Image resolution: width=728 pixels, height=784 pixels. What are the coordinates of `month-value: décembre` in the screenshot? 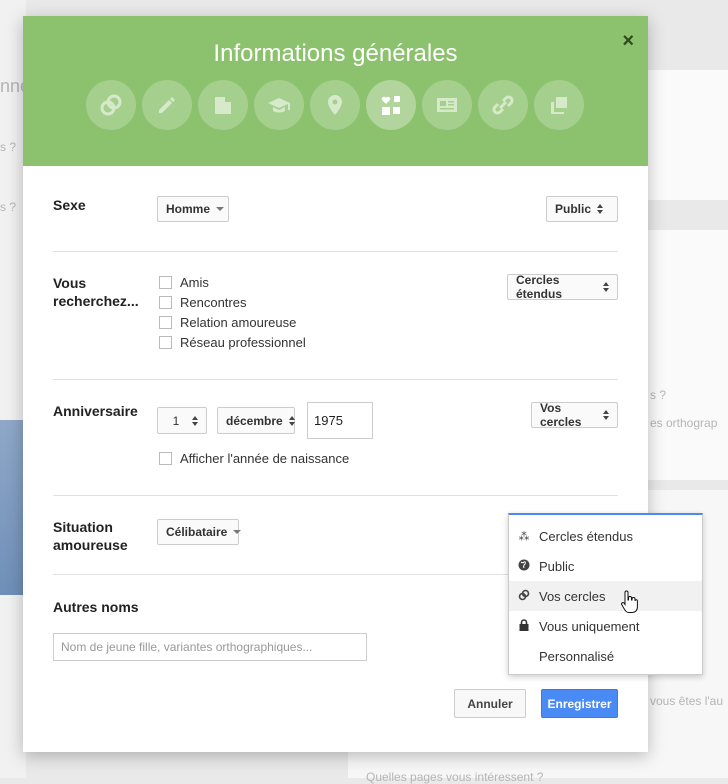 It's located at (254, 420).